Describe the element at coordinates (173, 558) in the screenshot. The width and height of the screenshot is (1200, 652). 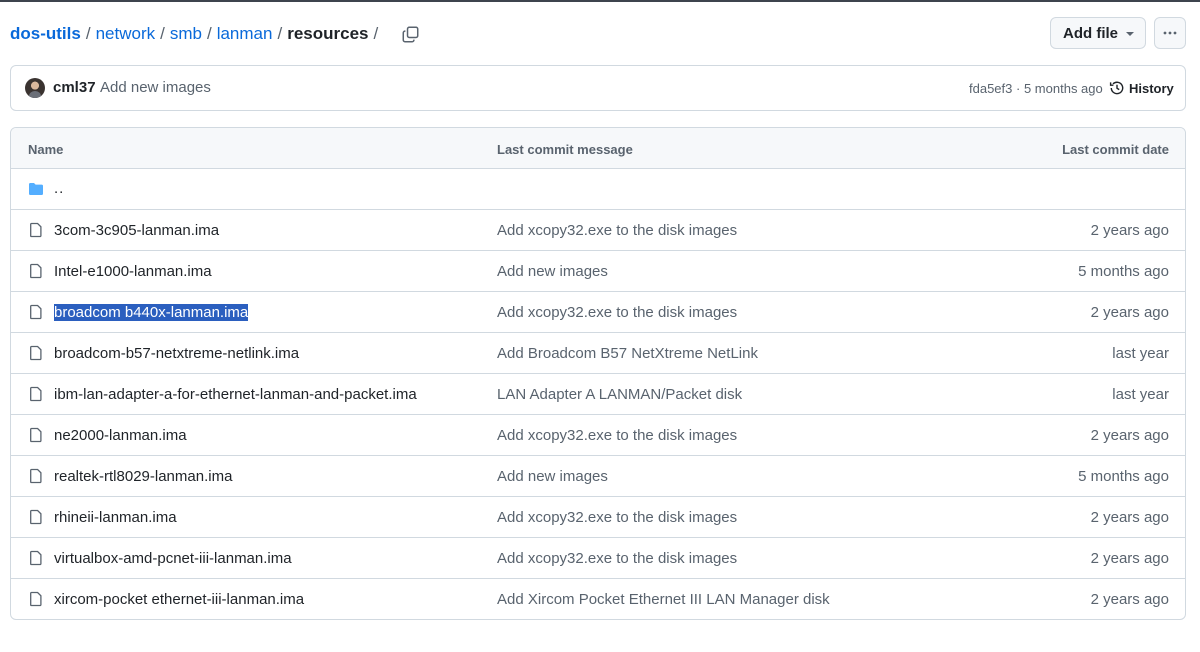
I see `file-name-link: virtualbox-amd-pcnet-iii-lanman.ima` at that location.